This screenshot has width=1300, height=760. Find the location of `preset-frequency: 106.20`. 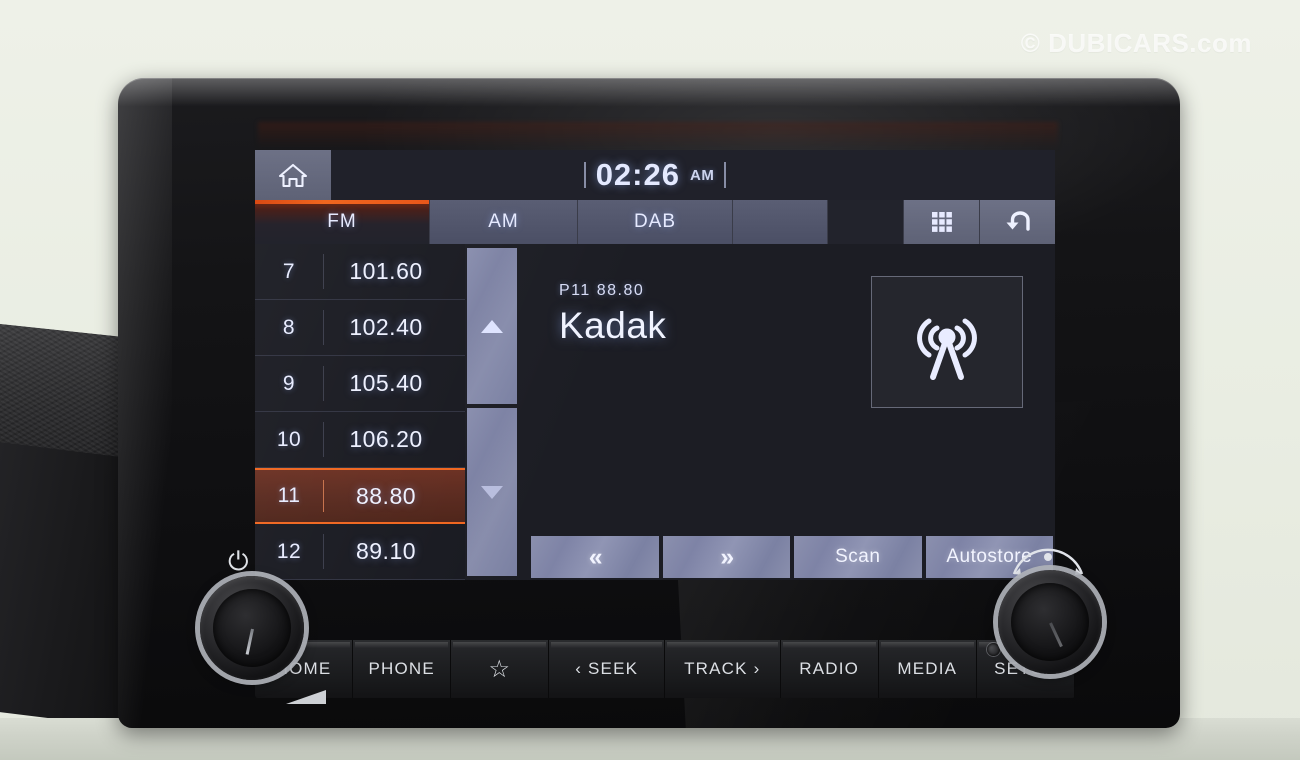

preset-frequency: 106.20 is located at coordinates (386, 439).